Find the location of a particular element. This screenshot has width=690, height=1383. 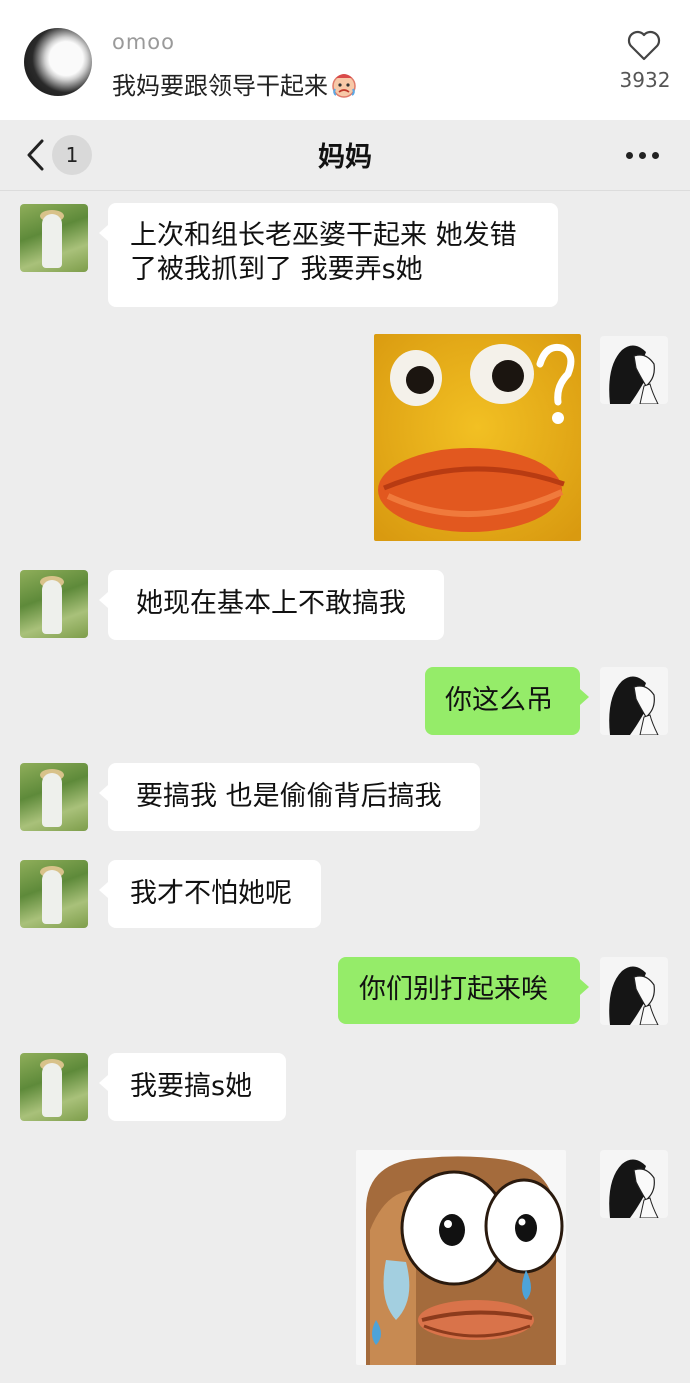

message-line: 了被我抓到了 我要弄s她 is located at coordinates (276, 269).